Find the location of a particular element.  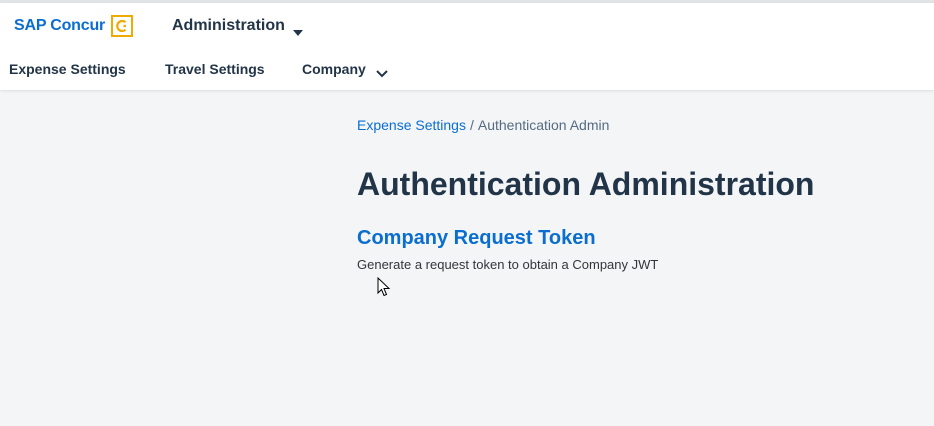

breadcrumb: Expense Settings / Authentication Admin is located at coordinates (483, 125).